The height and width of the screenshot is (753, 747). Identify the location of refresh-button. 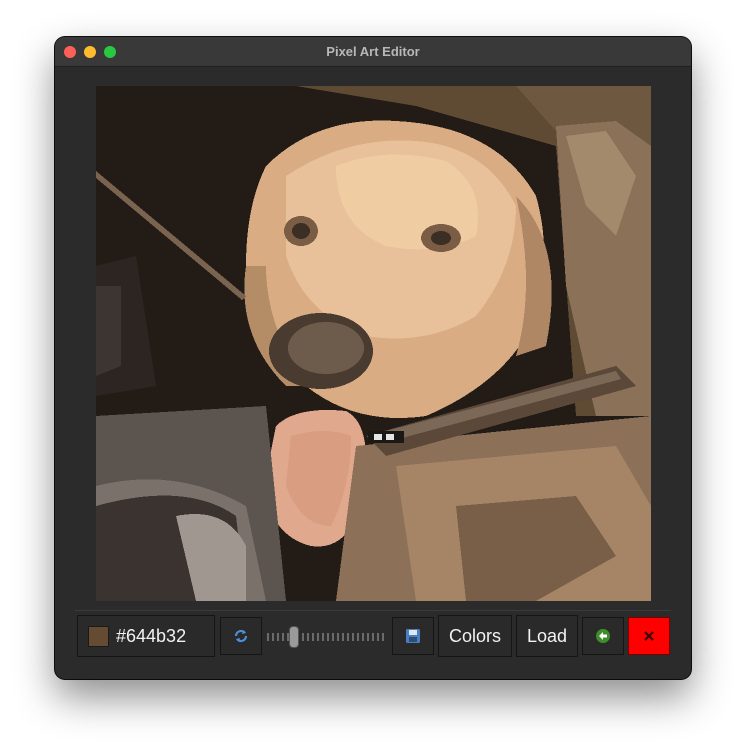
(241, 636).